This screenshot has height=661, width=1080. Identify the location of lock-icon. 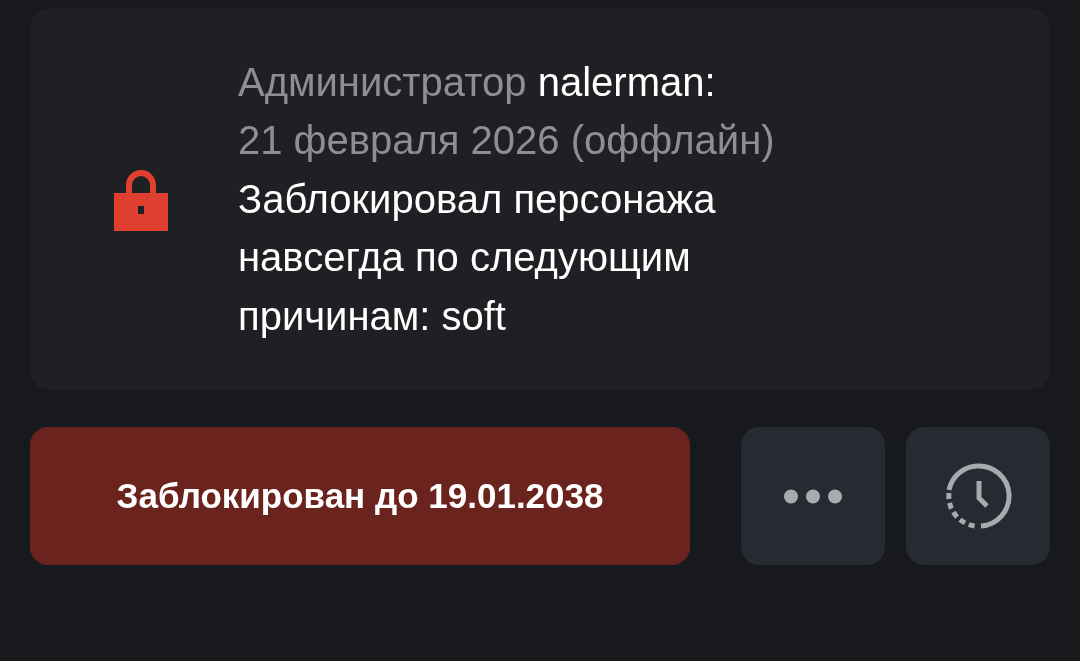
(141, 199).